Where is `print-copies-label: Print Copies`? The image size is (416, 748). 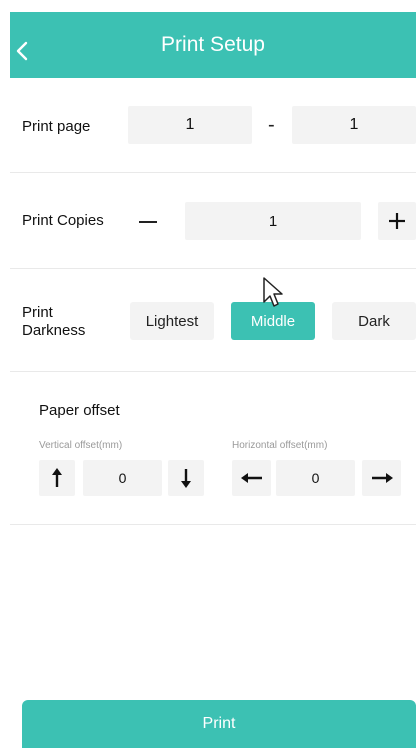 print-copies-label: Print Copies is located at coordinates (63, 220).